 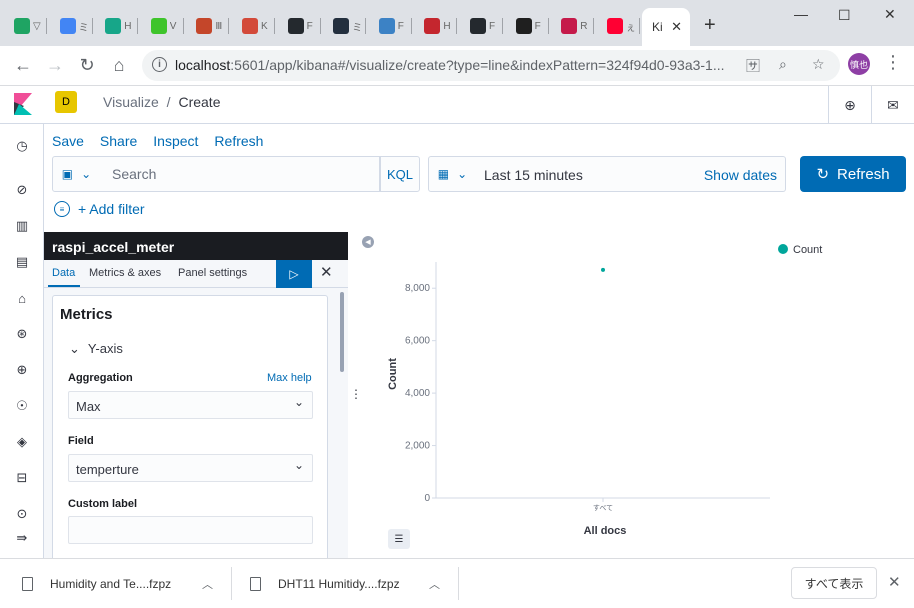 What do you see at coordinates (131, 102) in the screenshot?
I see `breadcrumb-visualize: Visualize` at bounding box center [131, 102].